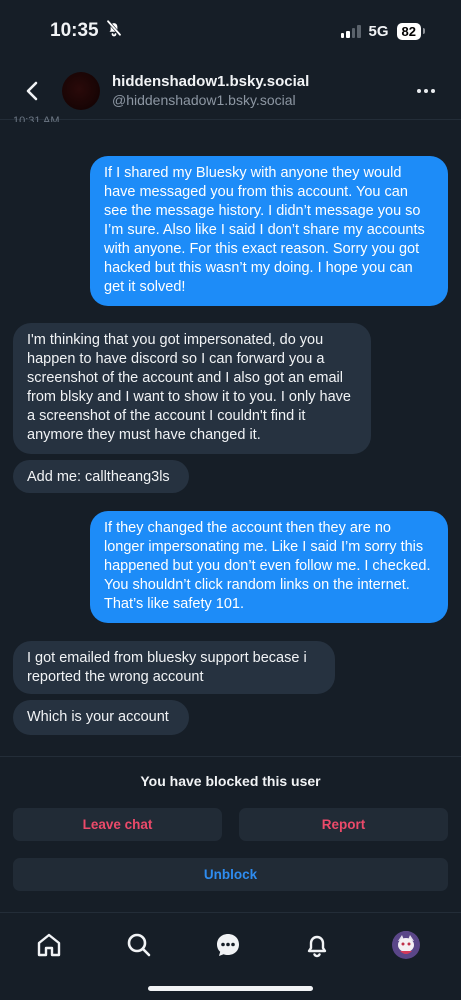  Describe the element at coordinates (230, 874) in the screenshot. I see `unblock-button: Unblock` at that location.